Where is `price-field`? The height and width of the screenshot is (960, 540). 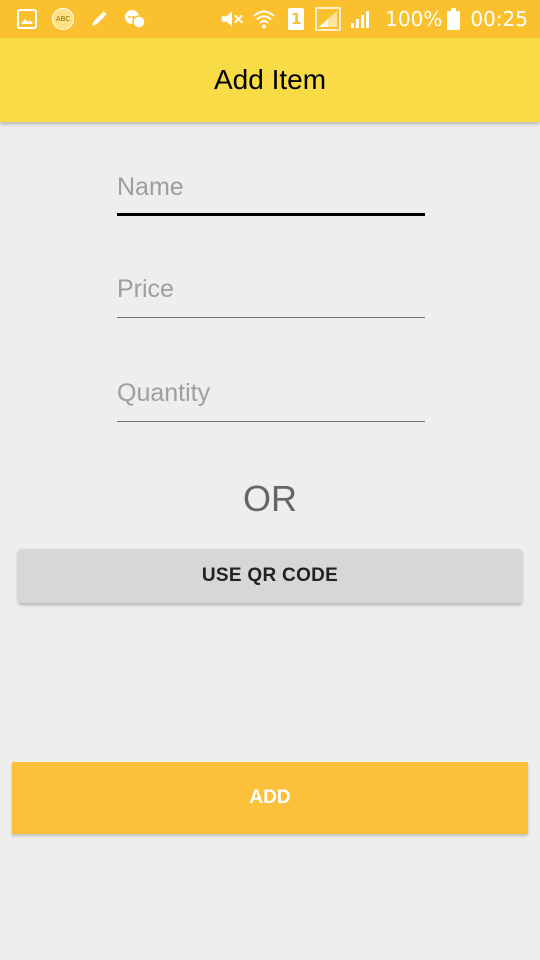
price-field is located at coordinates (271, 293).